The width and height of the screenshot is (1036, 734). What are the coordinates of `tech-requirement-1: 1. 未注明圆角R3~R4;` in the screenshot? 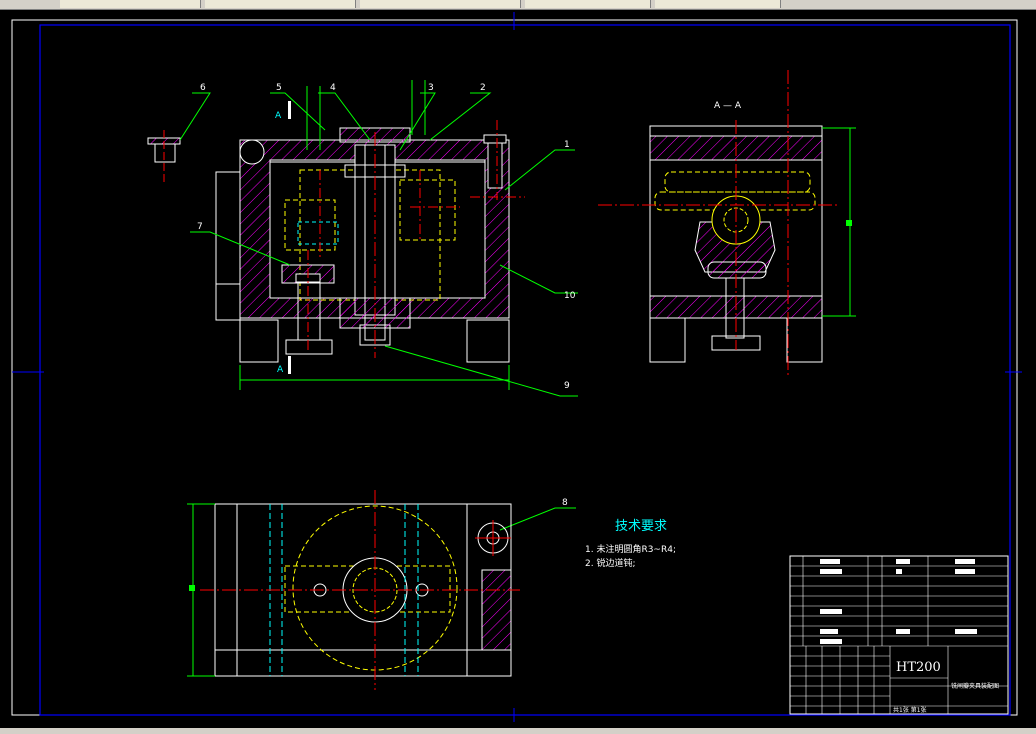 It's located at (630, 549).